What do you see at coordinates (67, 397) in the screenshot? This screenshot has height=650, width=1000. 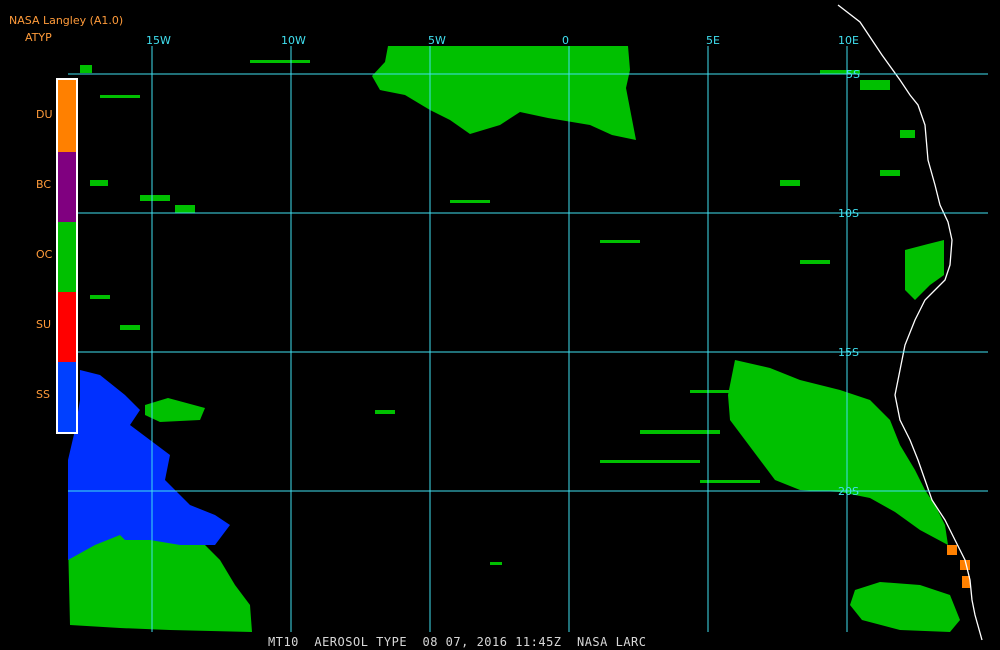 I see `legend-swatch-ss` at bounding box center [67, 397].